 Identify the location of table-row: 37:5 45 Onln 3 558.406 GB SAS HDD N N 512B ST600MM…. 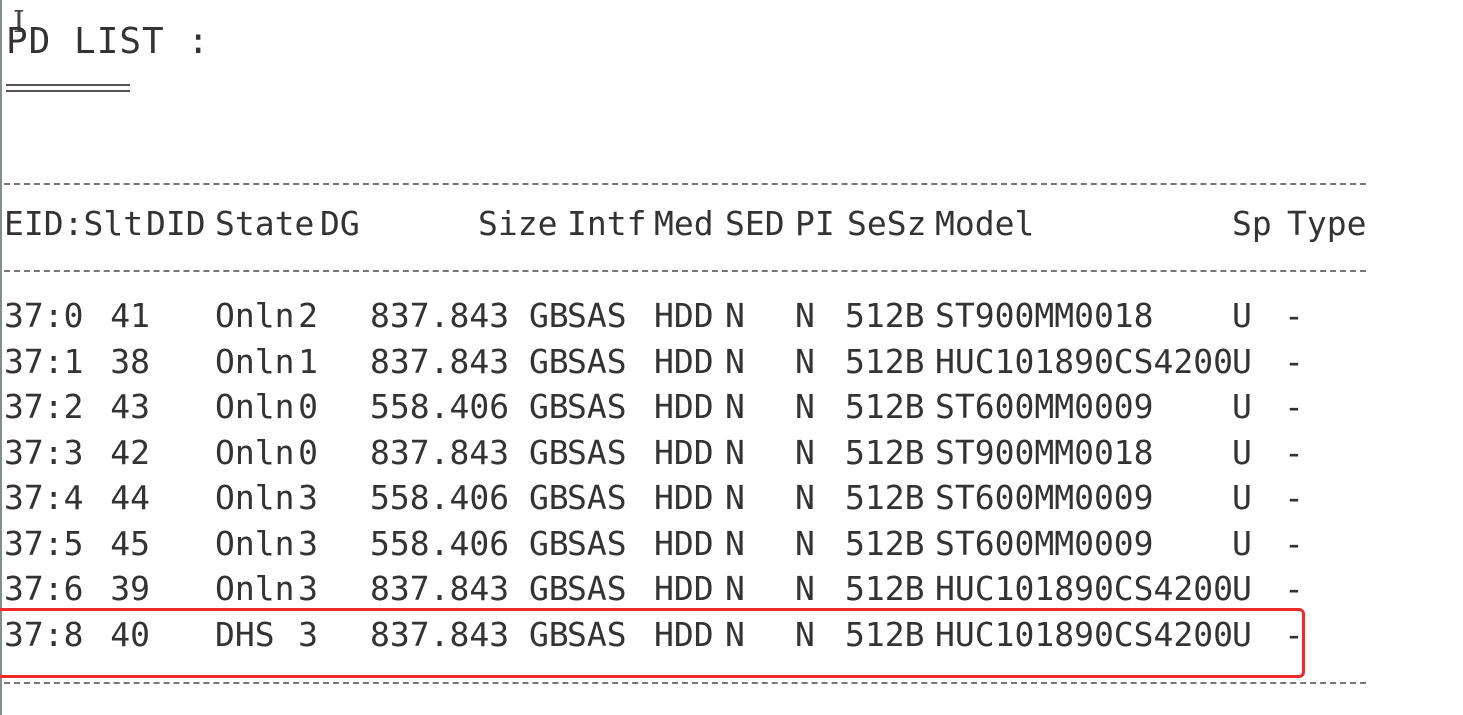
(700, 545).